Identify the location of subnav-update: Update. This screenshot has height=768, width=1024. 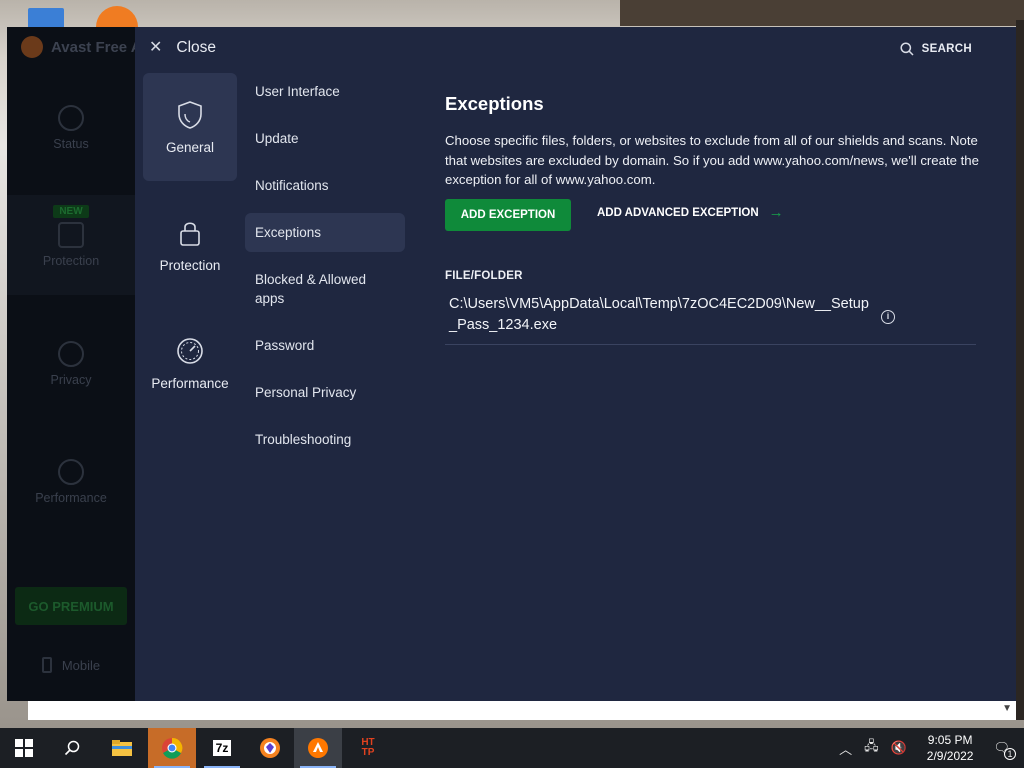
(325, 138).